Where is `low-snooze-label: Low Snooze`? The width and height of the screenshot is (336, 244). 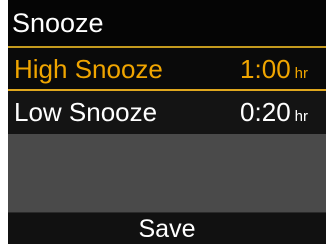 low-snooze-label: Low Snooze is located at coordinates (86, 112).